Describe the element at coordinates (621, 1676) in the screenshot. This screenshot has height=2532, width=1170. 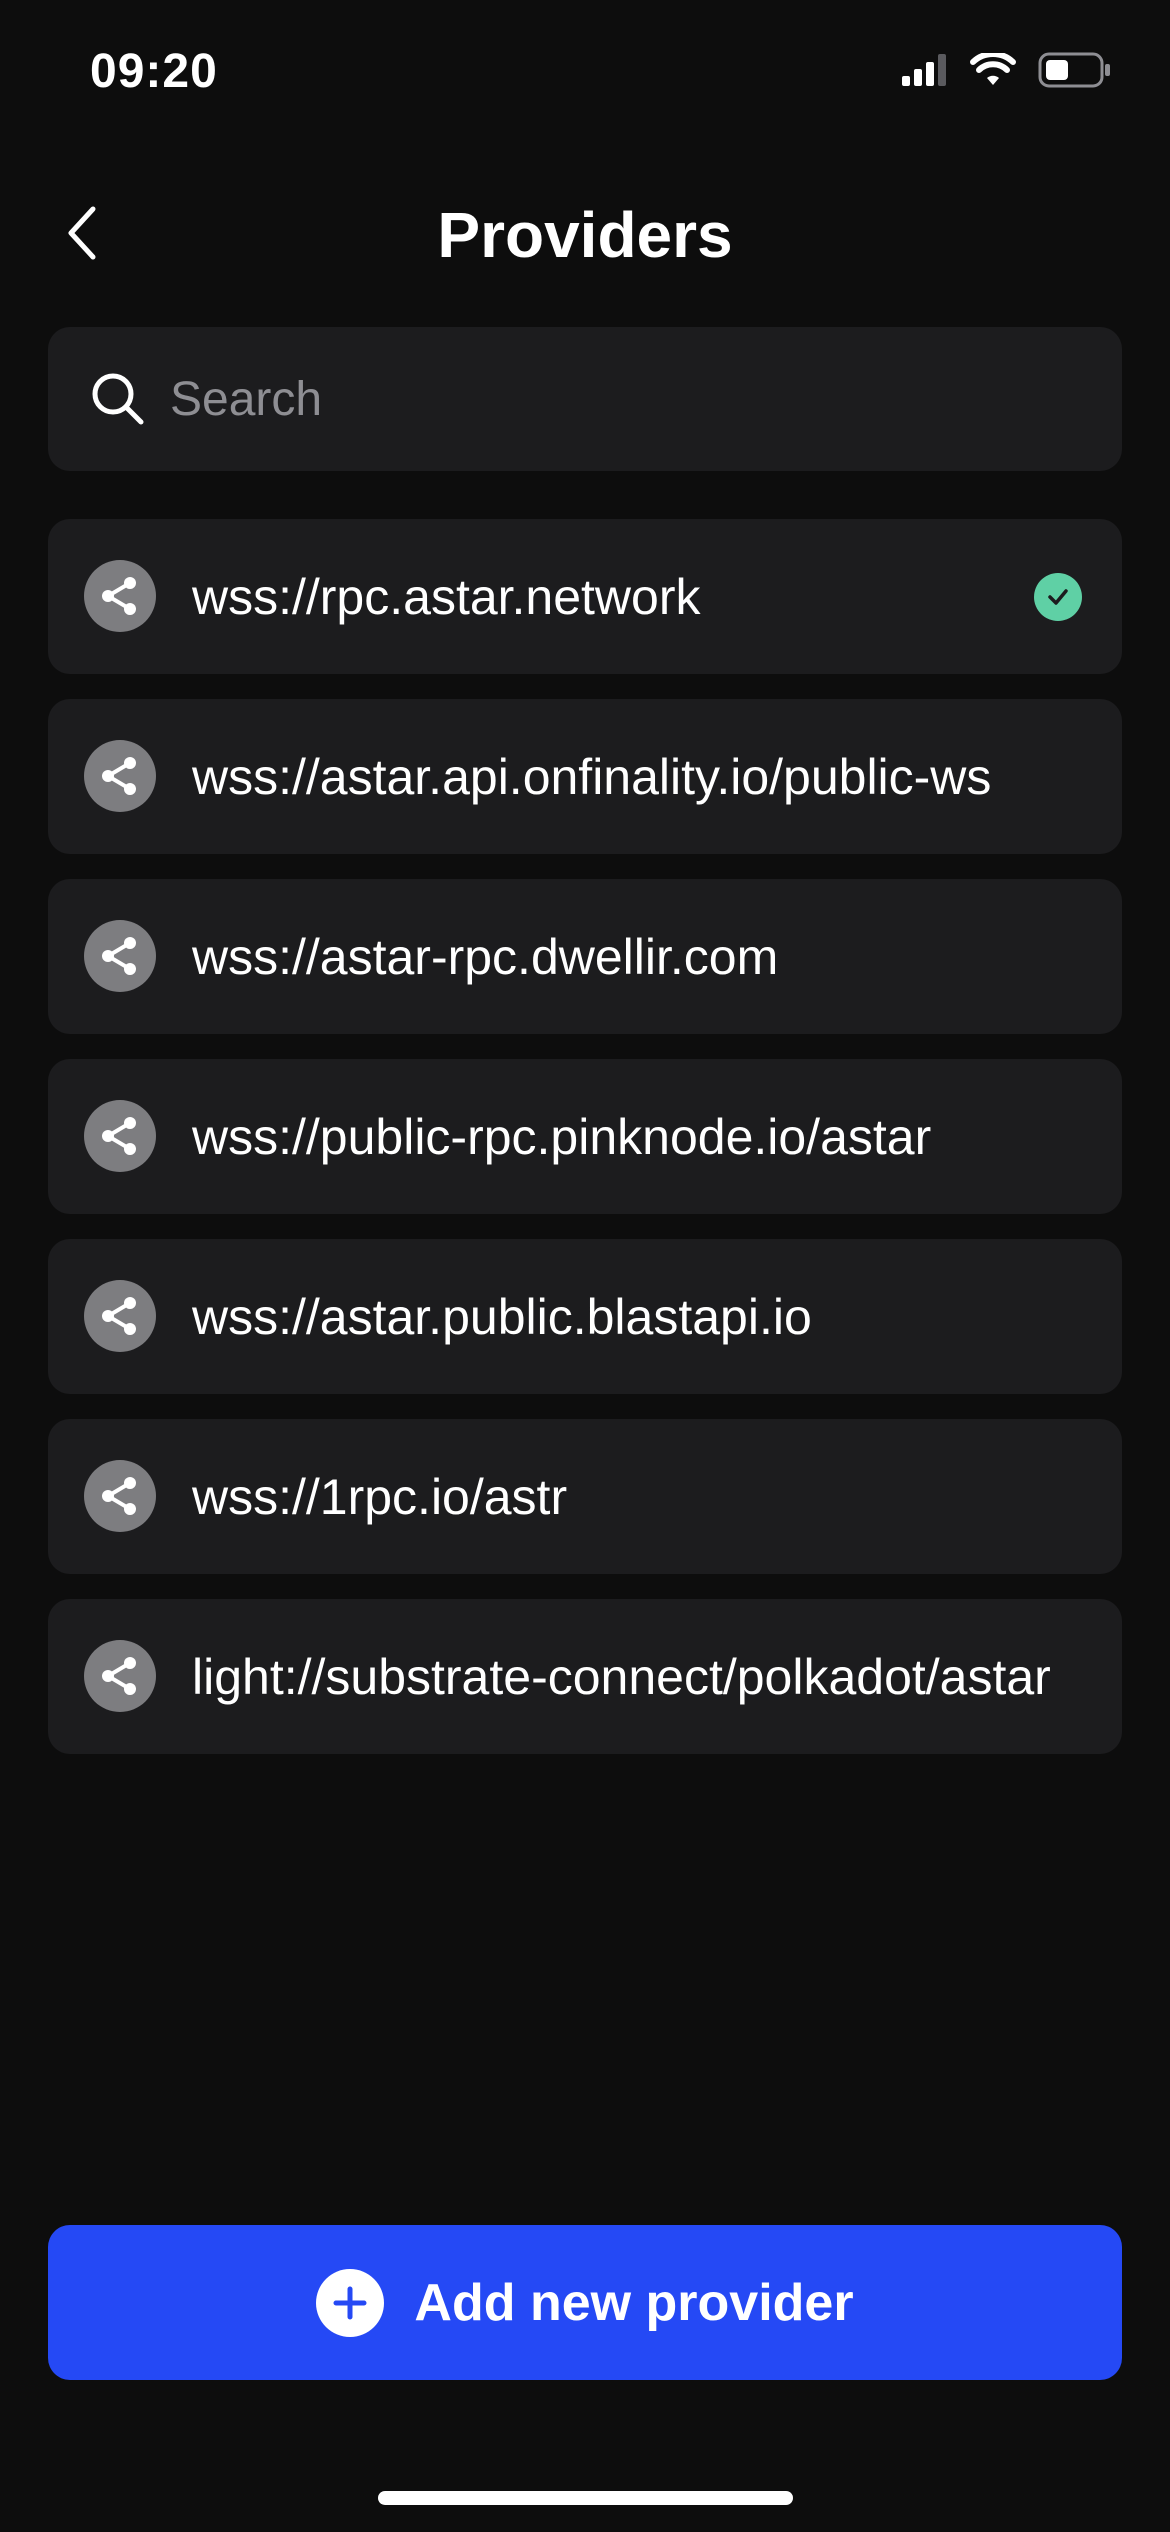
I see `provider-url: light://substrate-connect/polkadot/astar` at that location.